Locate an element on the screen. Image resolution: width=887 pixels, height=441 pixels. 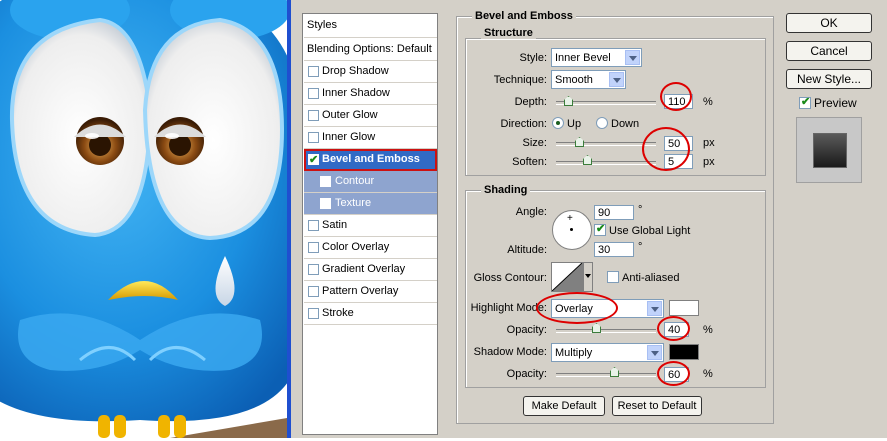
style-select-value: Inner Bevel is located at coordinates (583, 58).